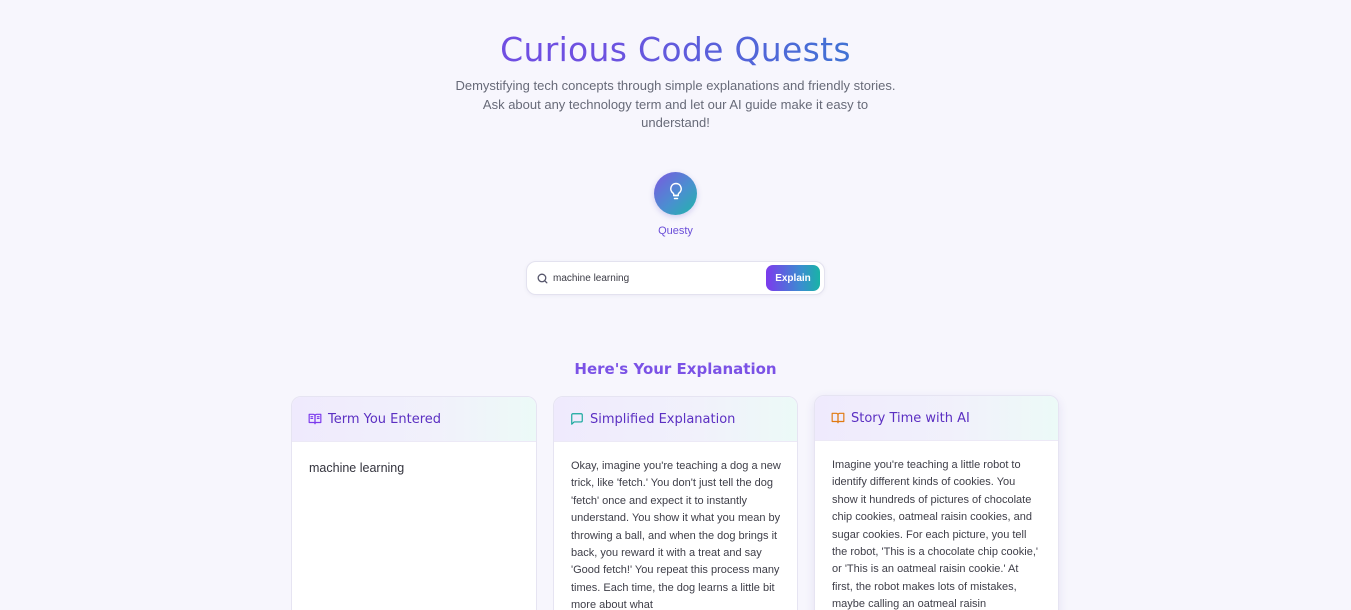 The image size is (1351, 610). What do you see at coordinates (357, 468) in the screenshot?
I see `entered-term: machine learning` at bounding box center [357, 468].